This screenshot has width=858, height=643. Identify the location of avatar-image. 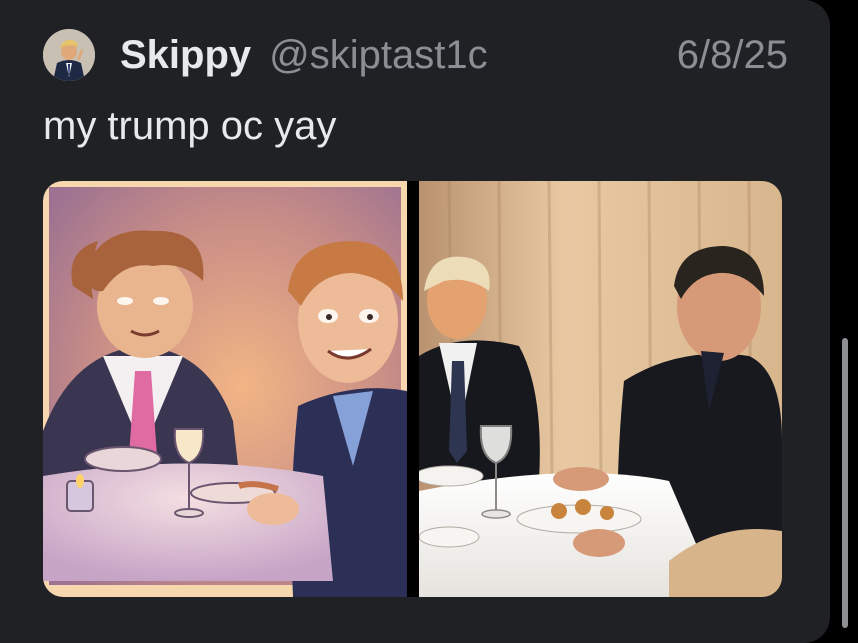
(69, 55).